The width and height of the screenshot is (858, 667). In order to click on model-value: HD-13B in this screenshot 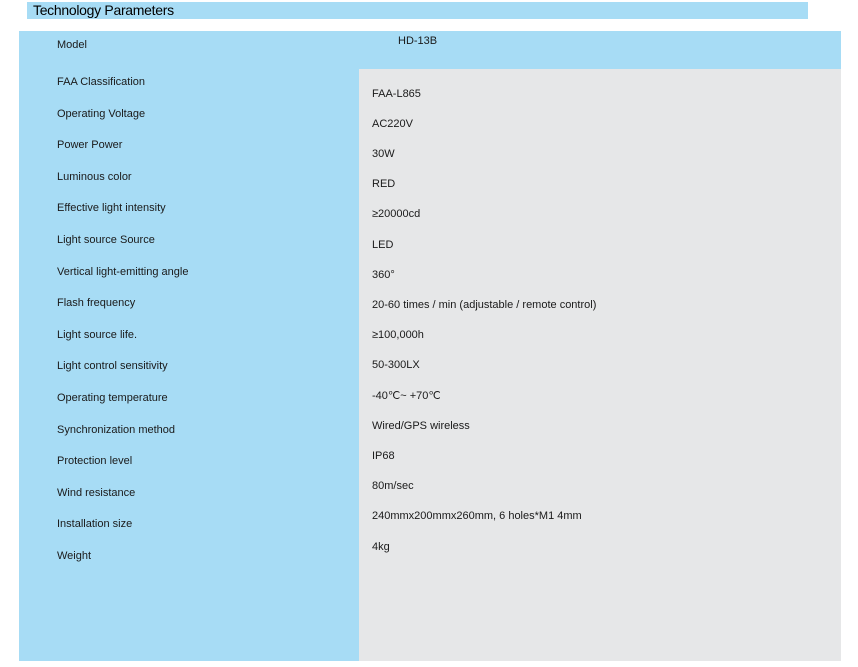, I will do `click(418, 41)`.